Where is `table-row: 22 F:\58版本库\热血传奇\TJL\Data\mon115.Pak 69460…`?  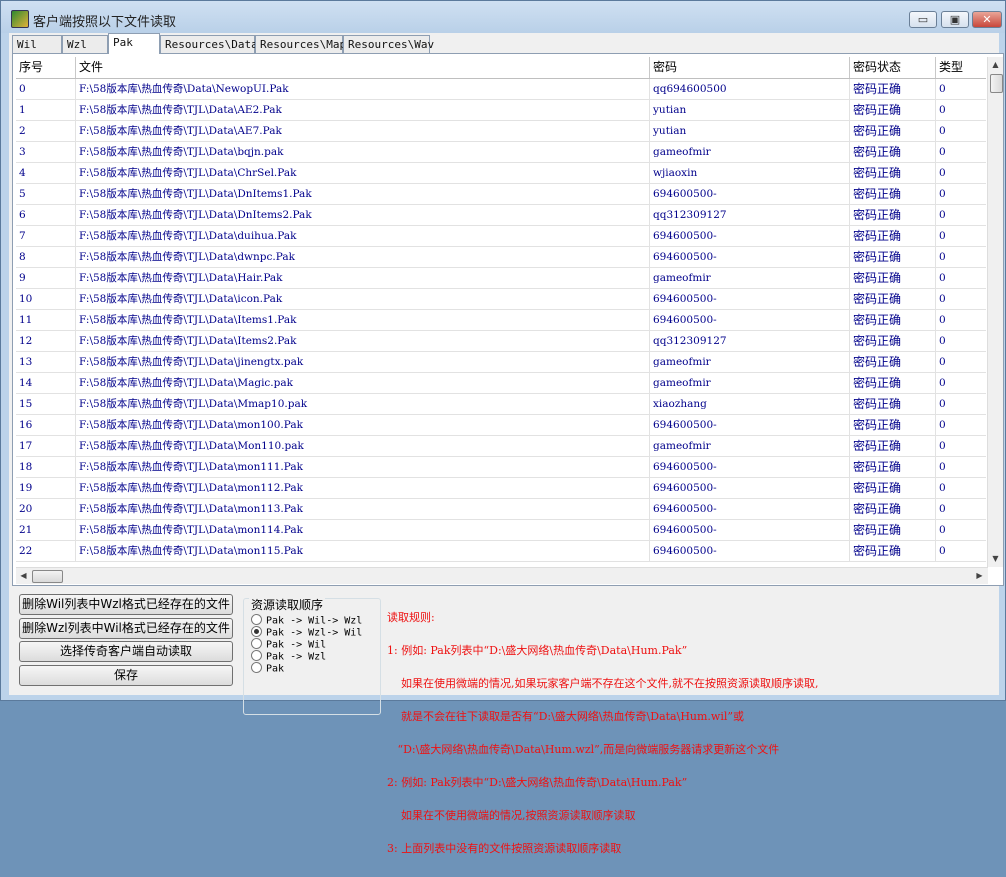
table-row: 22 F:\58版本库\热血传奇\TJL\Data\mon115.Pak 69460… is located at coordinates (501, 551).